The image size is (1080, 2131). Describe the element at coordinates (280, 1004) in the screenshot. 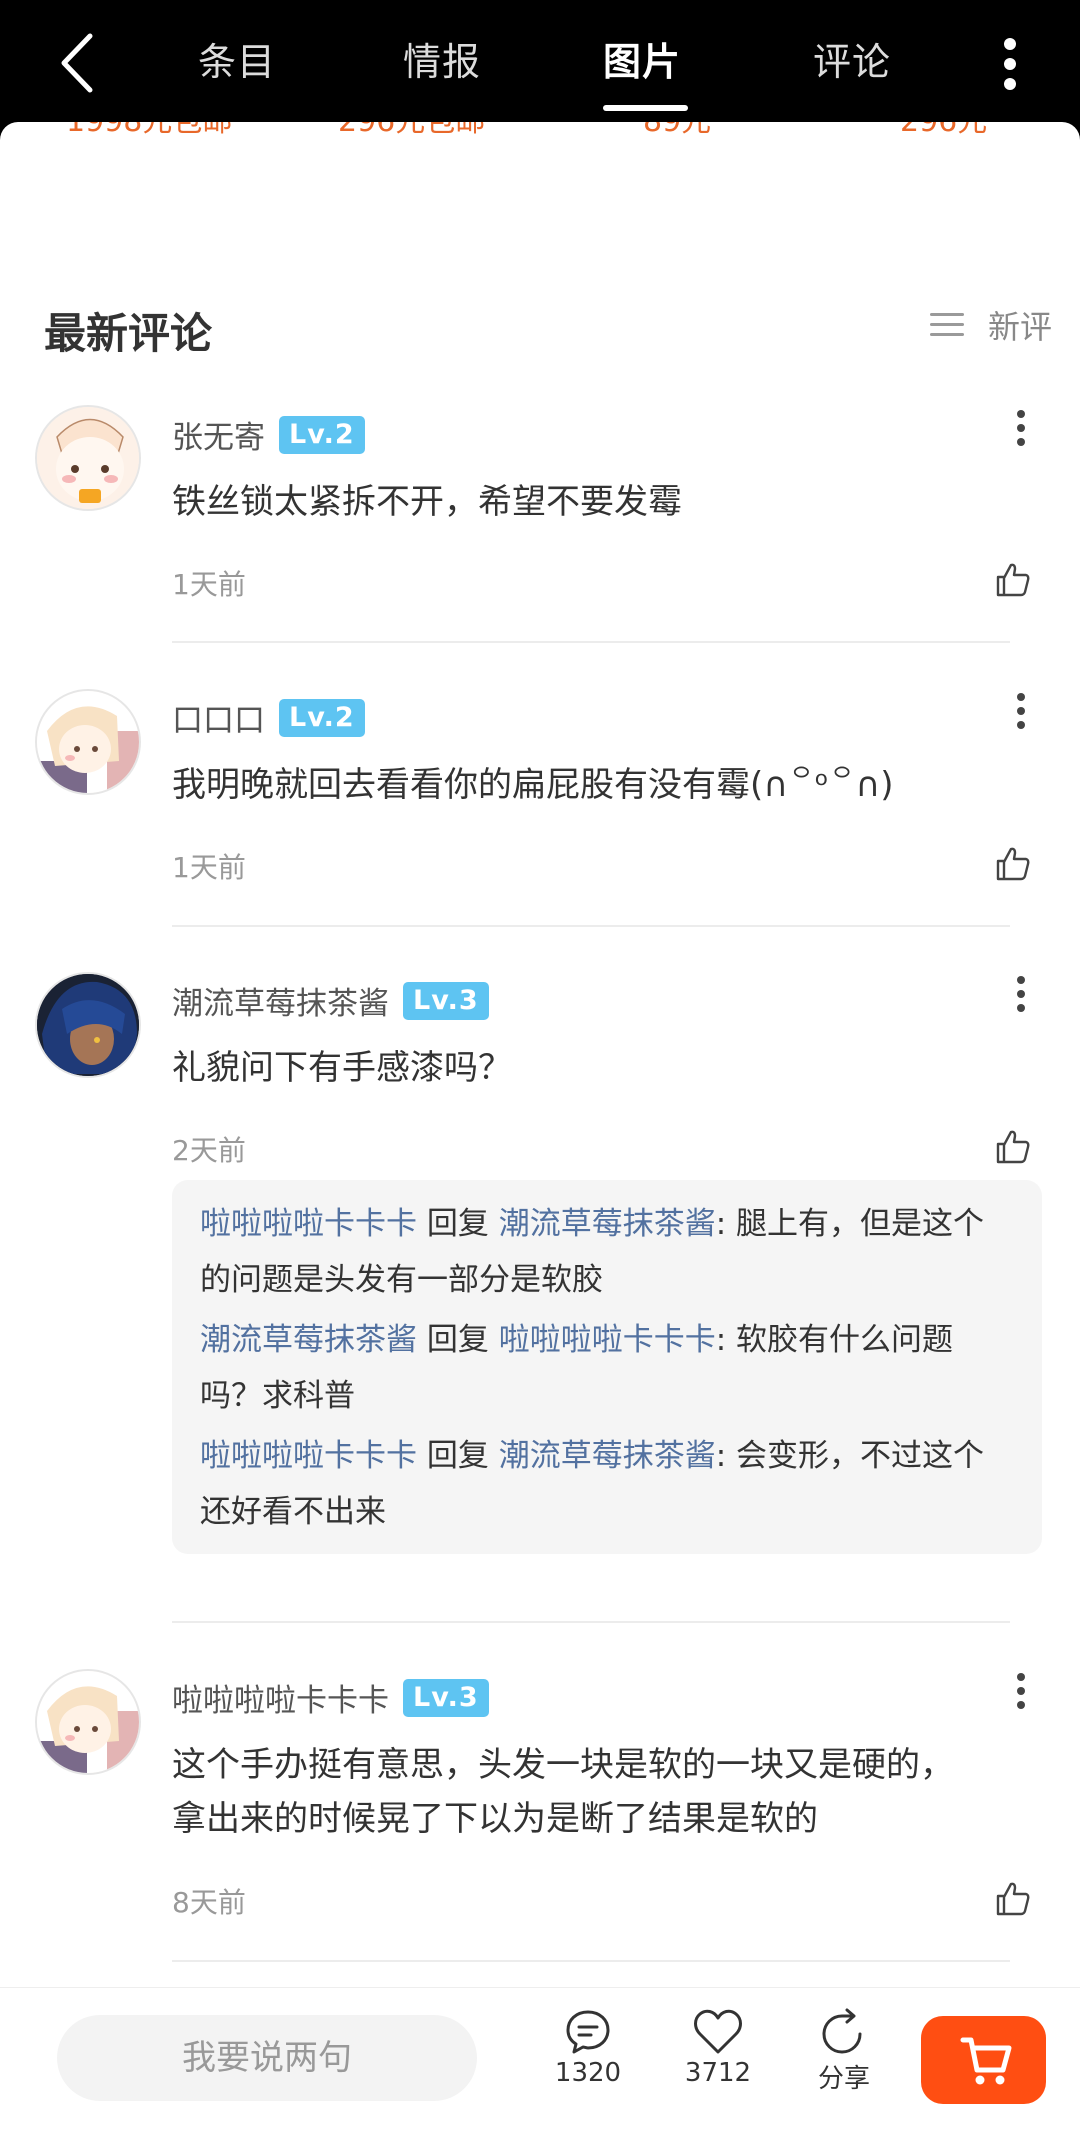

I see `username-text: 潮流草莓抹茶酱` at that location.